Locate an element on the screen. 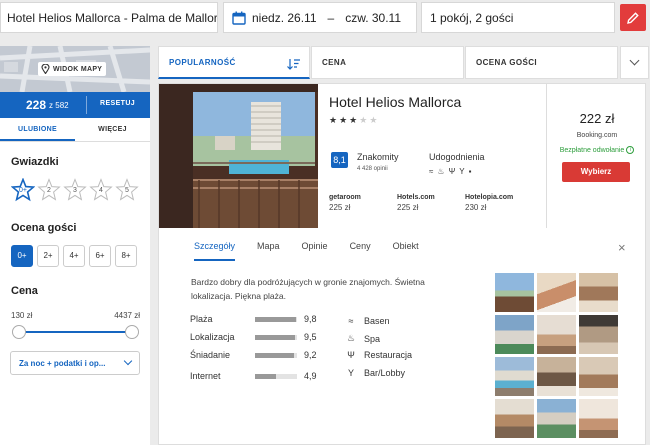  sort-price: CENA is located at coordinates (387, 62).